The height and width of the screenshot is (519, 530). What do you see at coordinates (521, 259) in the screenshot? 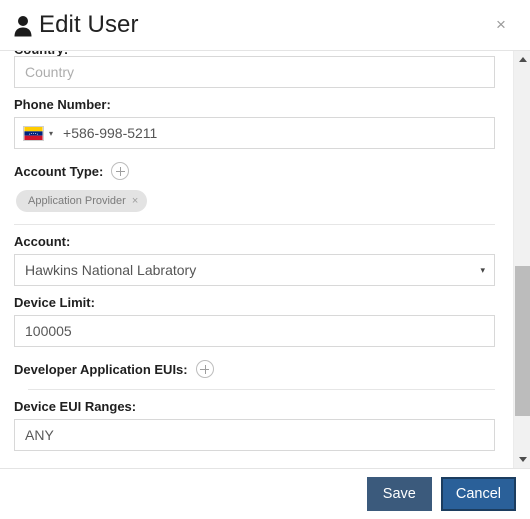
I see `vertical-scrollbar` at bounding box center [521, 259].